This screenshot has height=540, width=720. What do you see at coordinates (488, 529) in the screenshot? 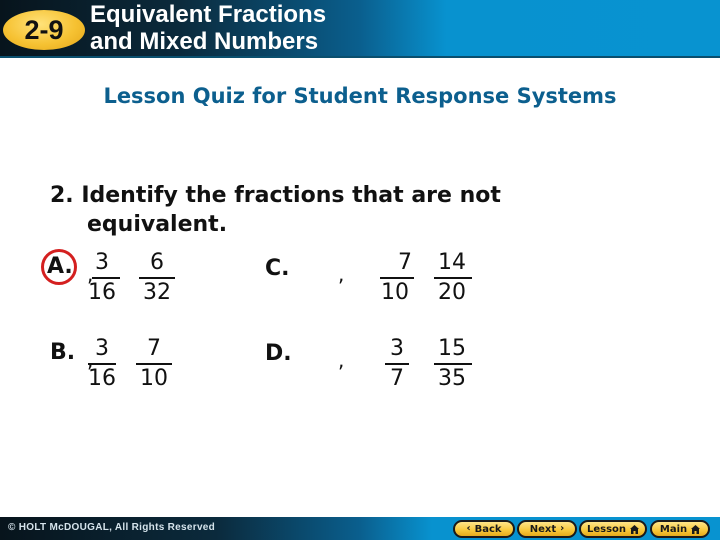
I see `back-button-label: Back` at bounding box center [488, 529].